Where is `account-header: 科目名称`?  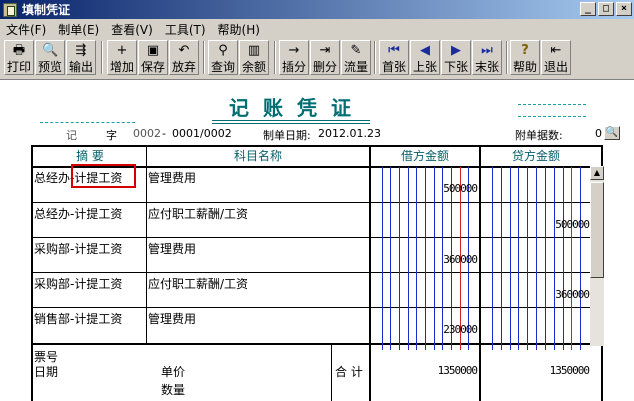
account-header: 科目名称 is located at coordinates (257, 156).